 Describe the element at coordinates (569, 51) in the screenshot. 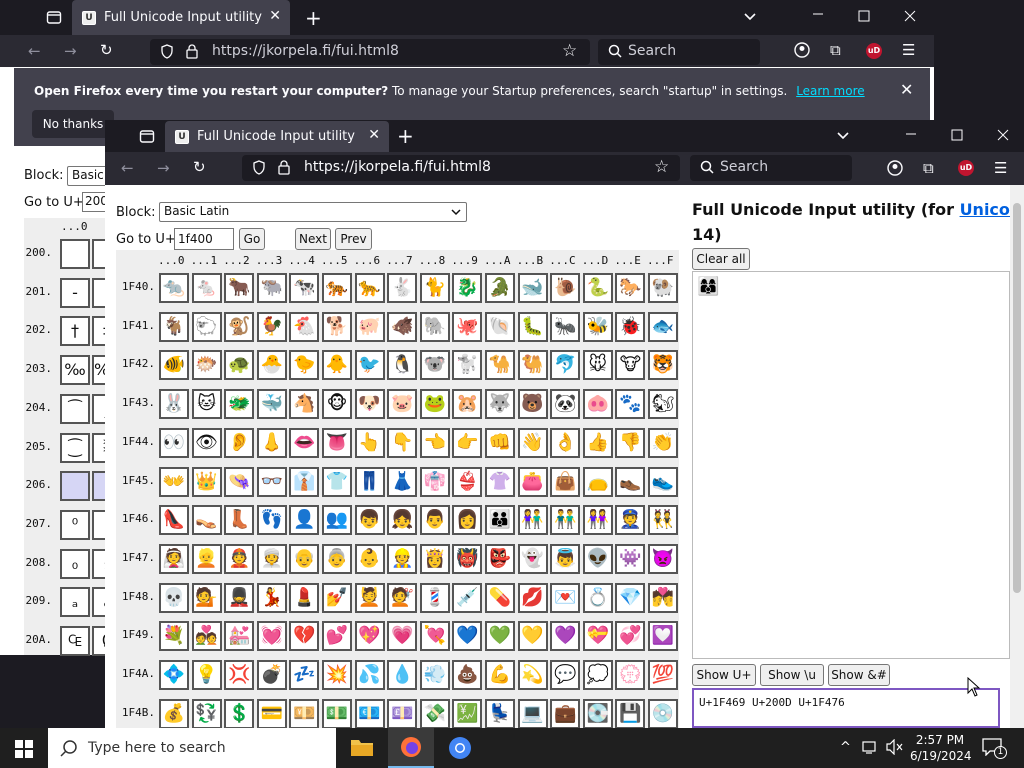

I see `bookmark-star-icon: ☆` at that location.